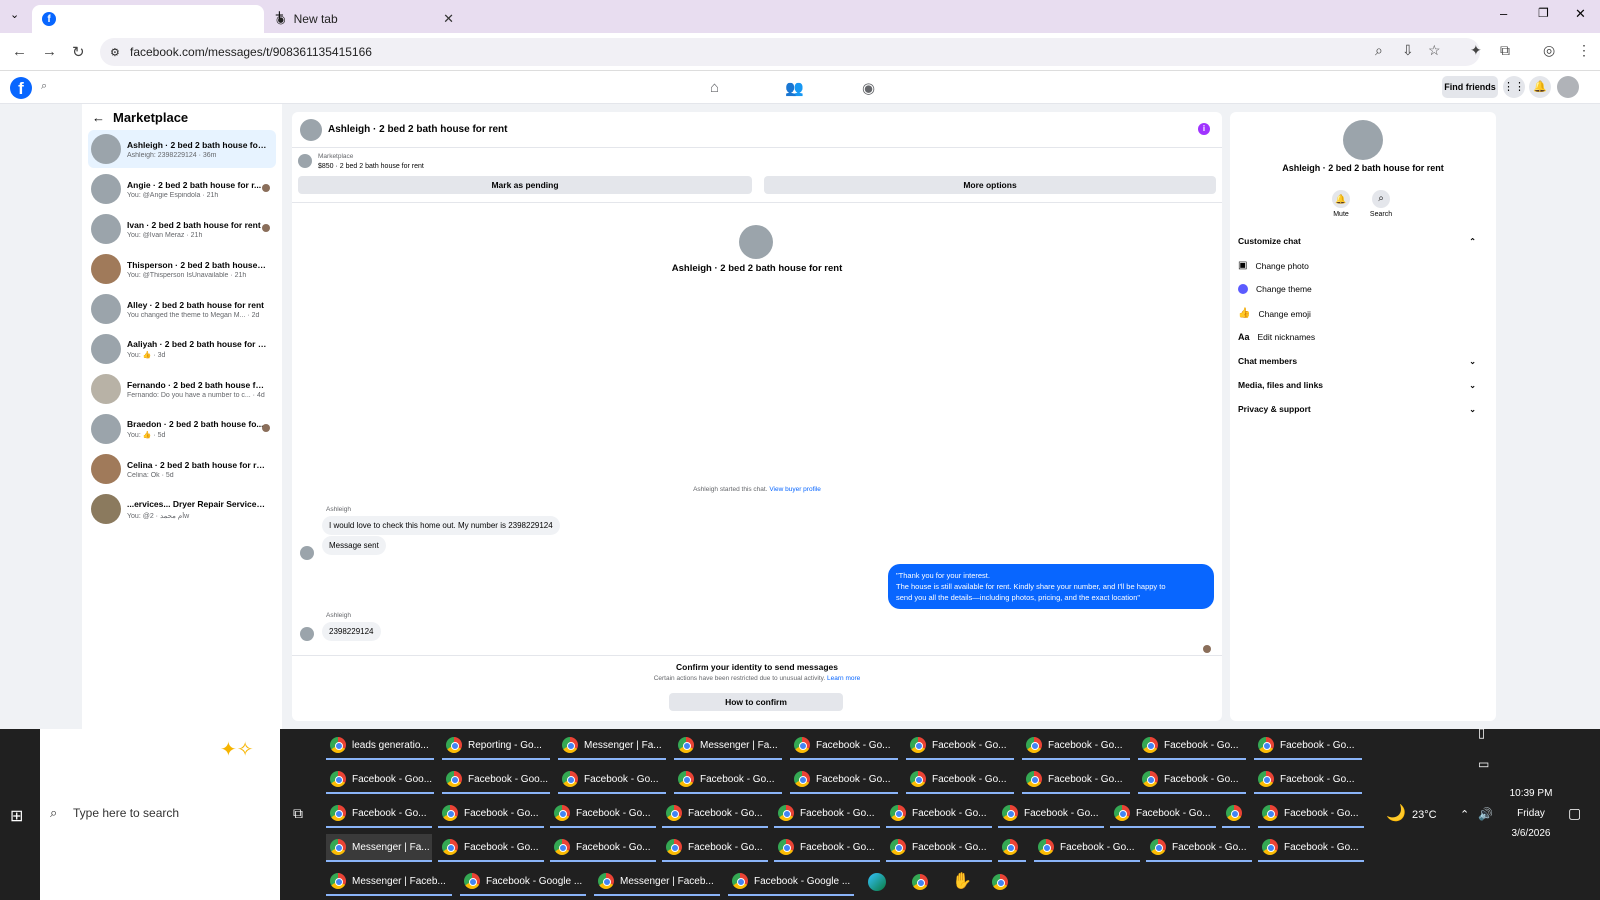 The height and width of the screenshot is (900, 1600). Describe the element at coordinates (1396, 813) in the screenshot. I see `moon-weather-icon: 🌙` at that location.